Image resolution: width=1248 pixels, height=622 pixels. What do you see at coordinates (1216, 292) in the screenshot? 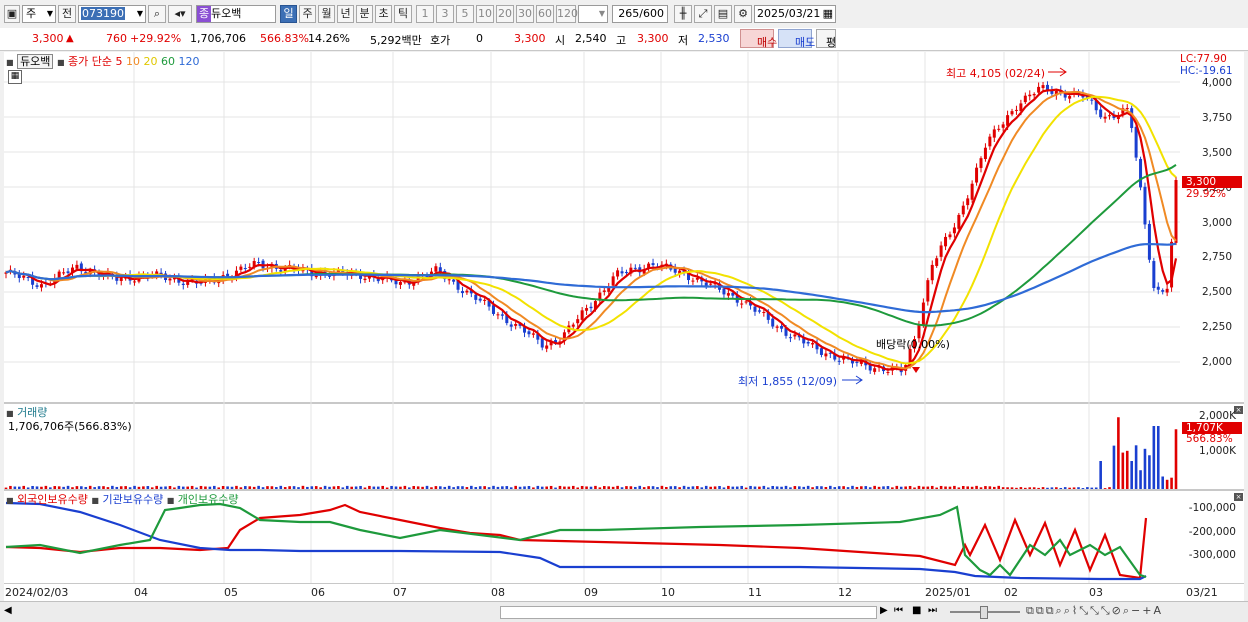
I see `y-tick: 2,500` at bounding box center [1216, 292].